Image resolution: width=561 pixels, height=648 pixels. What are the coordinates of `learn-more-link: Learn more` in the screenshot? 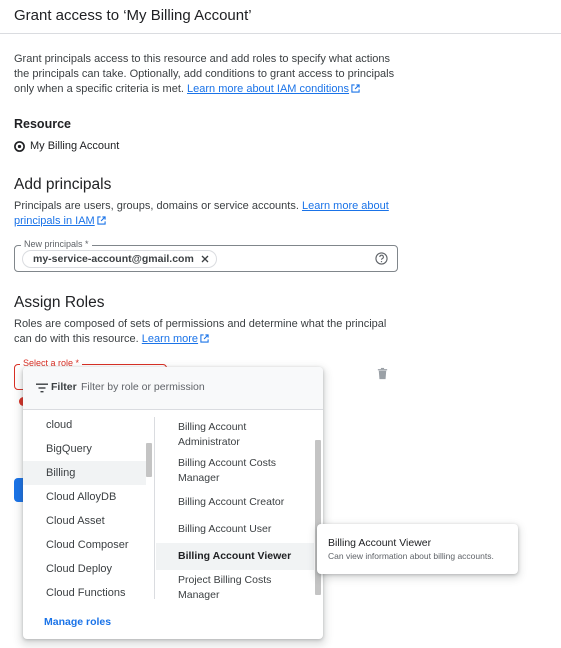 It's located at (175, 339).